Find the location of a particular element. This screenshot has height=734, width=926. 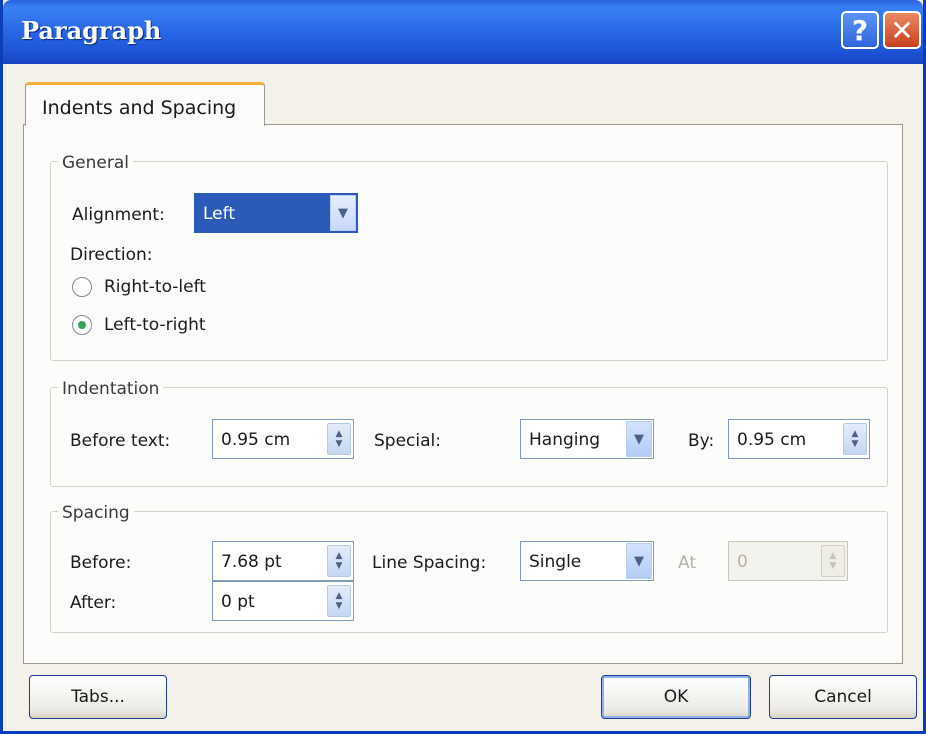

close-icon: ✕ is located at coordinates (902, 30).